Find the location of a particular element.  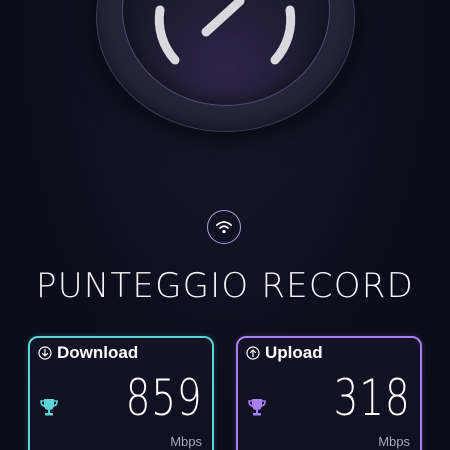

download-record-card: Download 859 Mbps is located at coordinates (121, 393).